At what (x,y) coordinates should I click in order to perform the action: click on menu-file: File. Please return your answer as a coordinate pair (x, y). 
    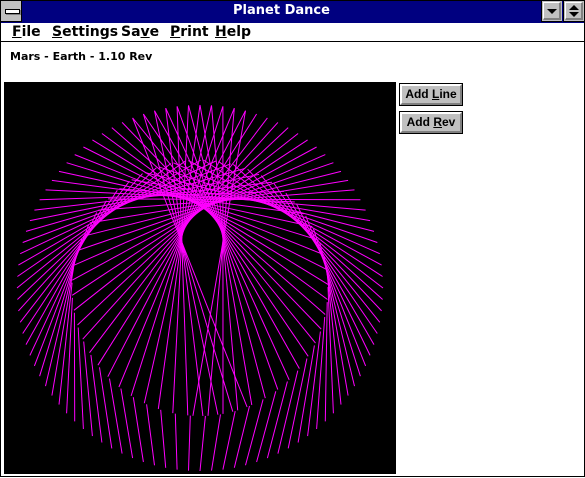
    Looking at the image, I should click on (26, 32).